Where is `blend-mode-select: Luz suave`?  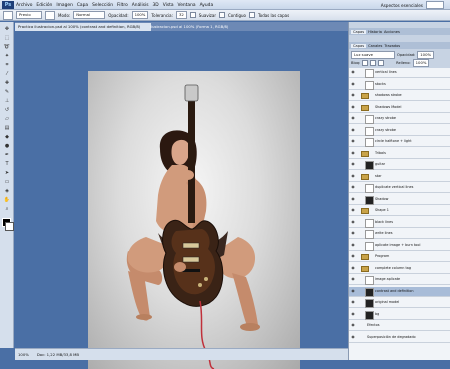
blend-mode-select: Luz suave is located at coordinates (373, 54).